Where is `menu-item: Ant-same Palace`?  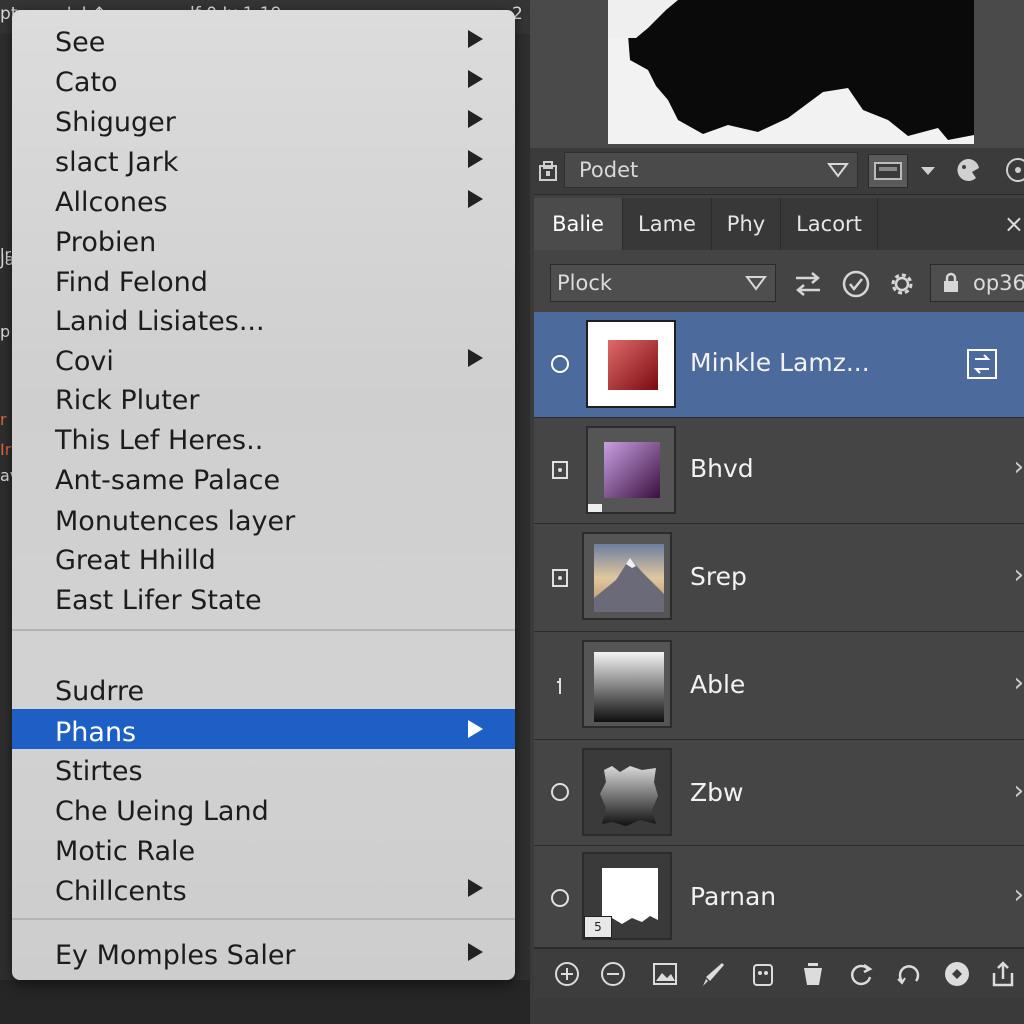
menu-item: Ant-same Palace is located at coordinates (263, 477).